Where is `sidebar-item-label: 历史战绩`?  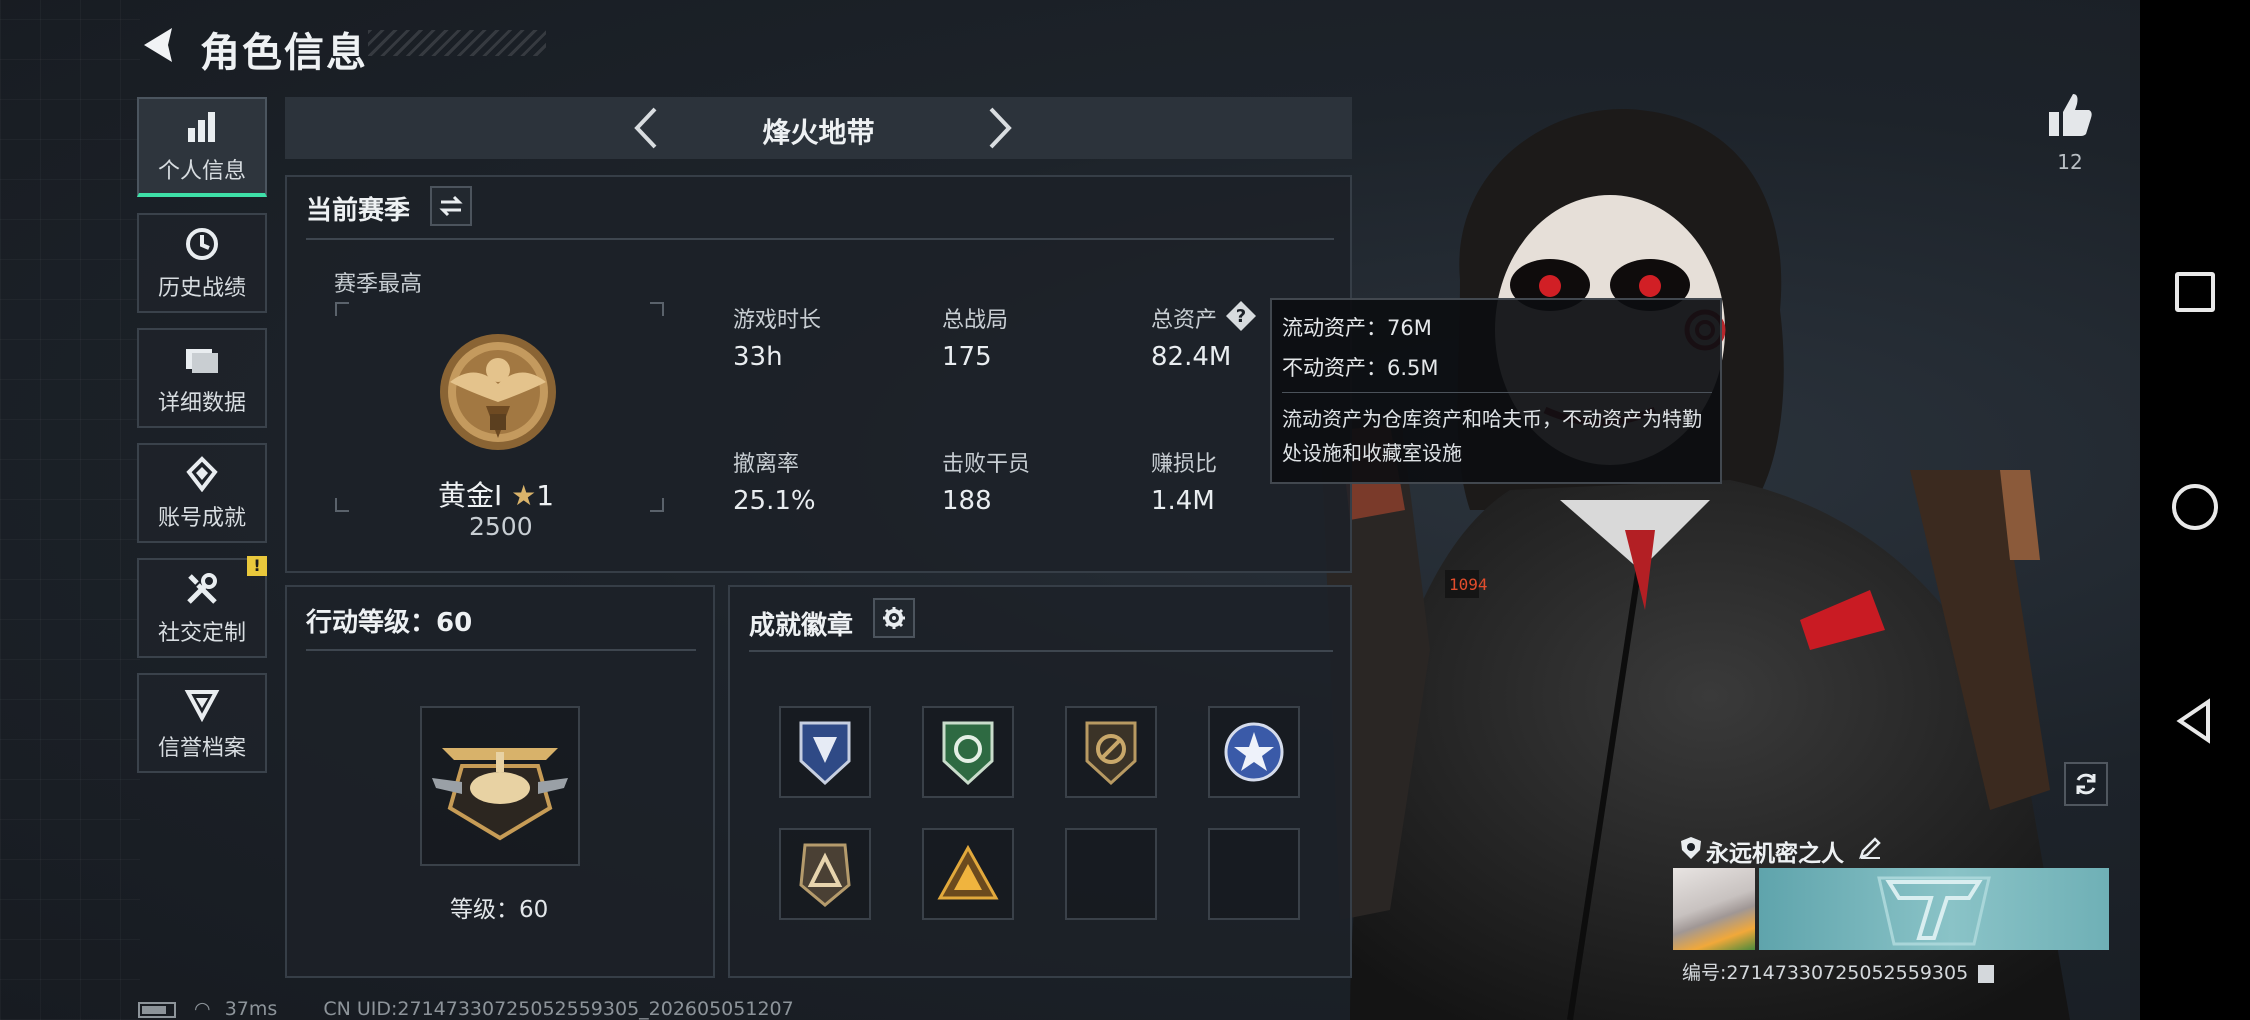
sidebar-item-label: 历史战绩 is located at coordinates (201, 288).